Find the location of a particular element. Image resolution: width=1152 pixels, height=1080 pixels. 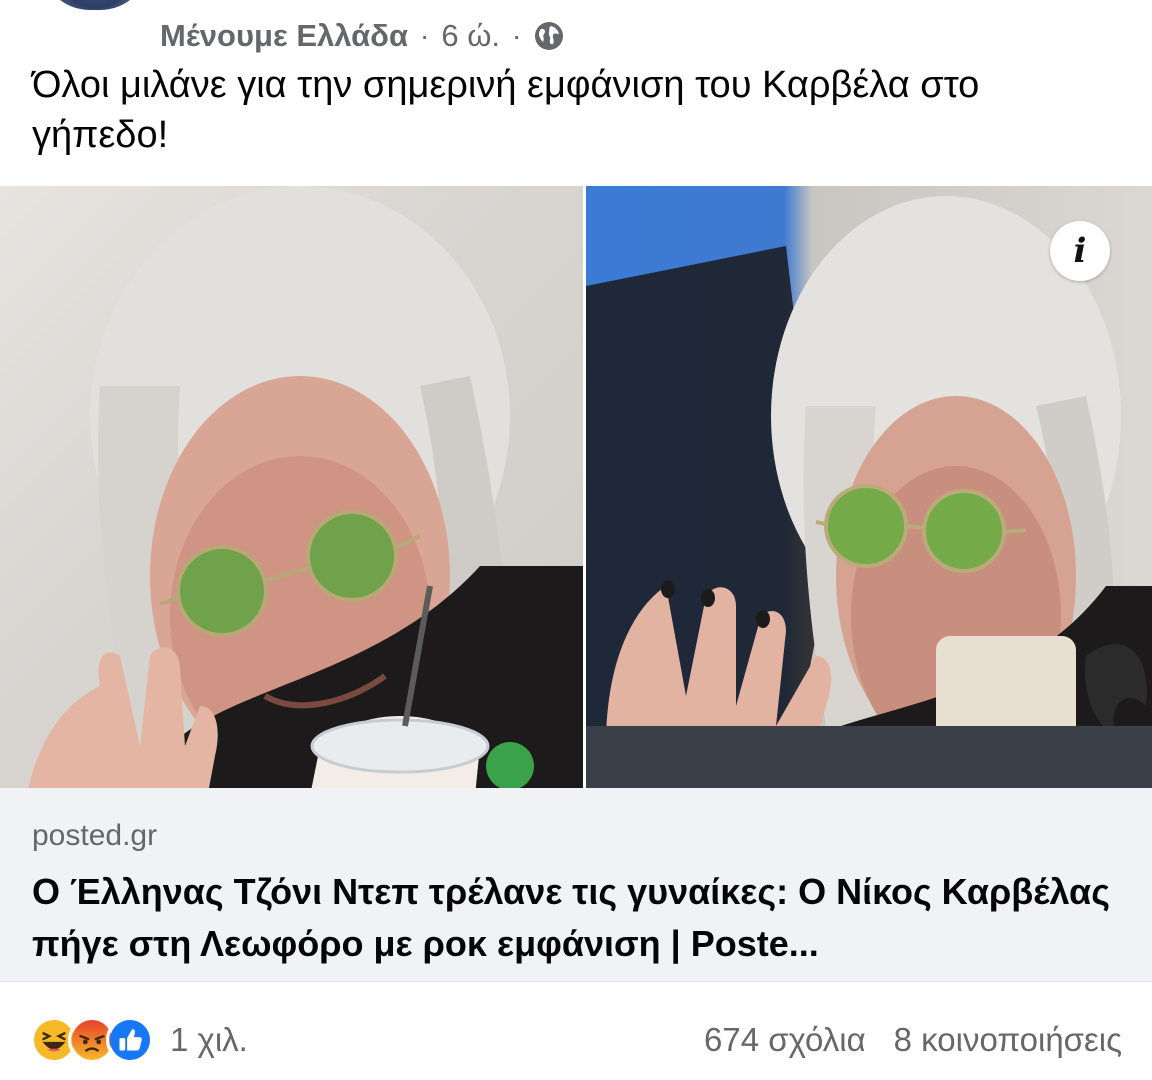

post-stats: 674 σχόλια 8 κοινοποιήσεις is located at coordinates (913, 1040).